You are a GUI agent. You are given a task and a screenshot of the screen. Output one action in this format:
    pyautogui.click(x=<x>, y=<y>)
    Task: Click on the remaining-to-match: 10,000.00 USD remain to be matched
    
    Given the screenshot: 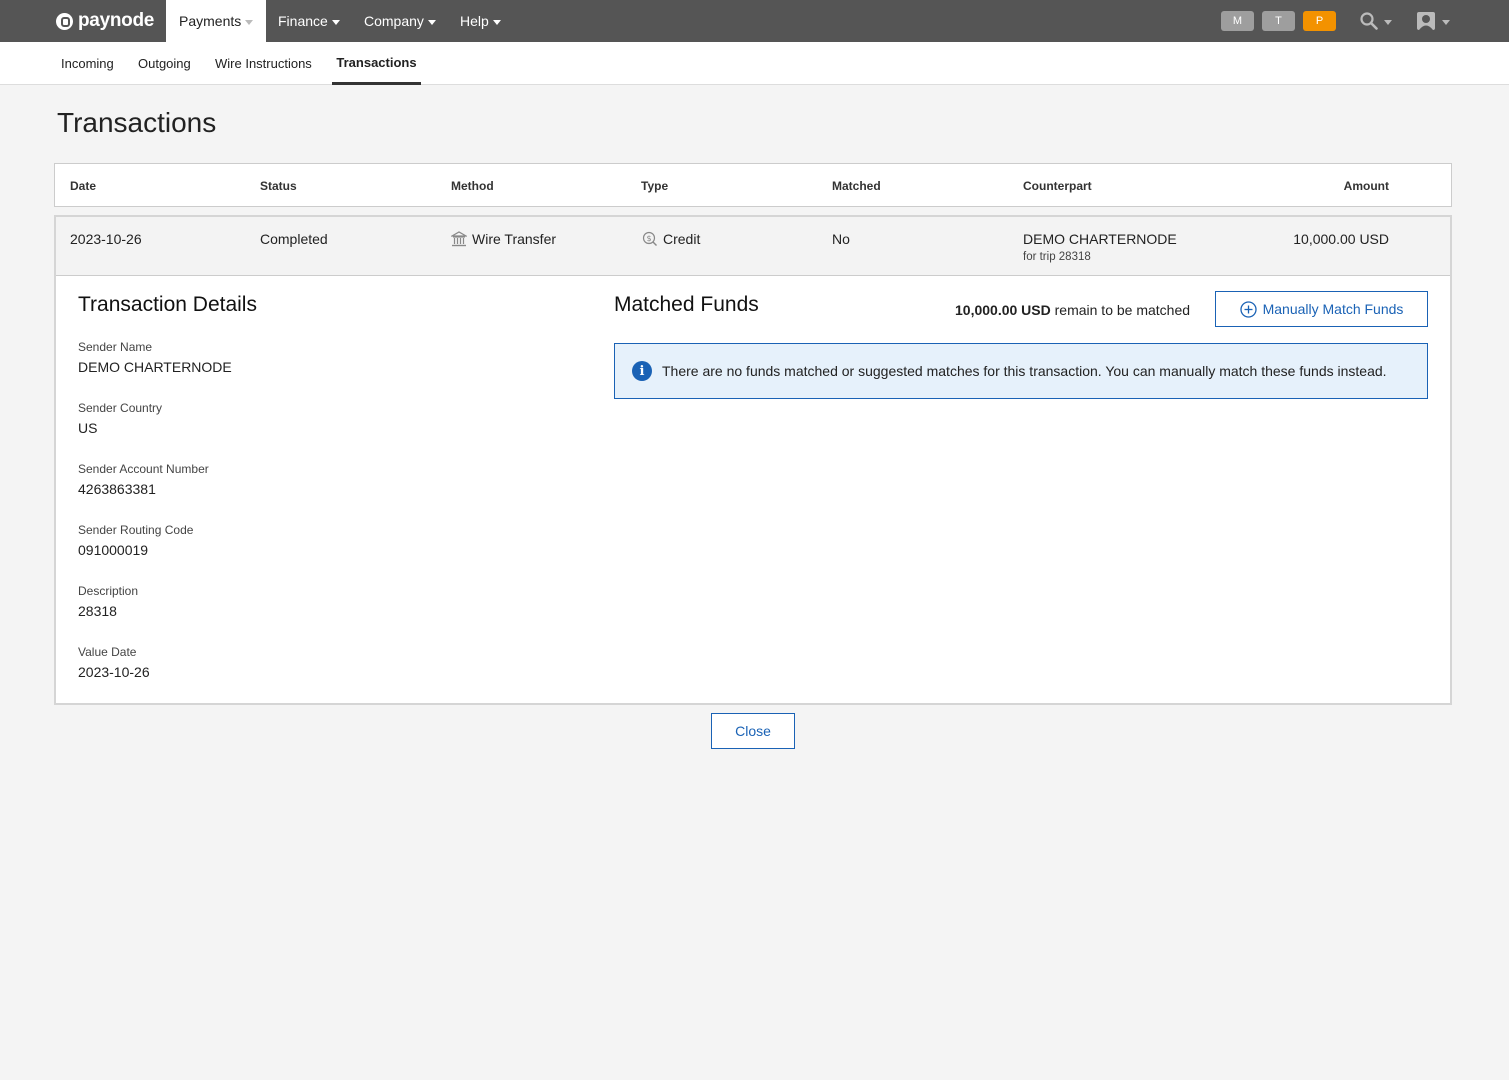 What is the action you would take?
    pyautogui.click(x=1072, y=310)
    